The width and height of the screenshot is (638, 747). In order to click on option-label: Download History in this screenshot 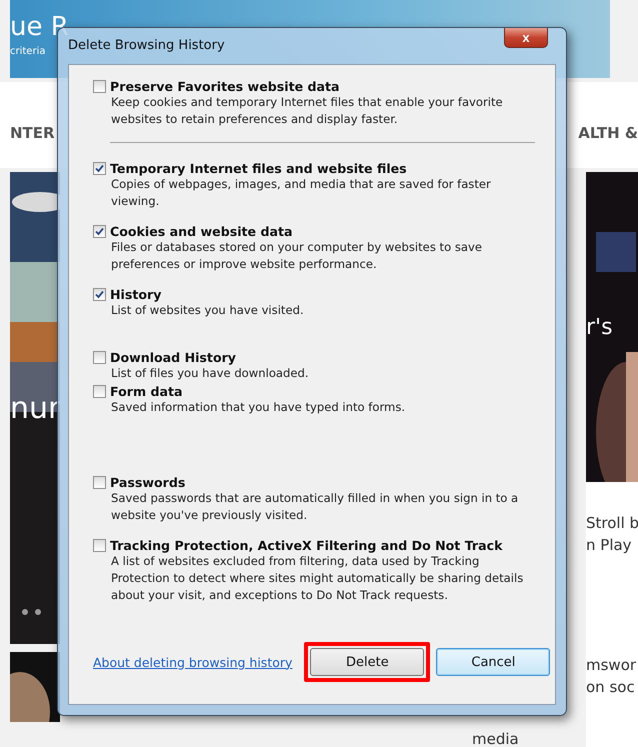, I will do `click(173, 357)`.